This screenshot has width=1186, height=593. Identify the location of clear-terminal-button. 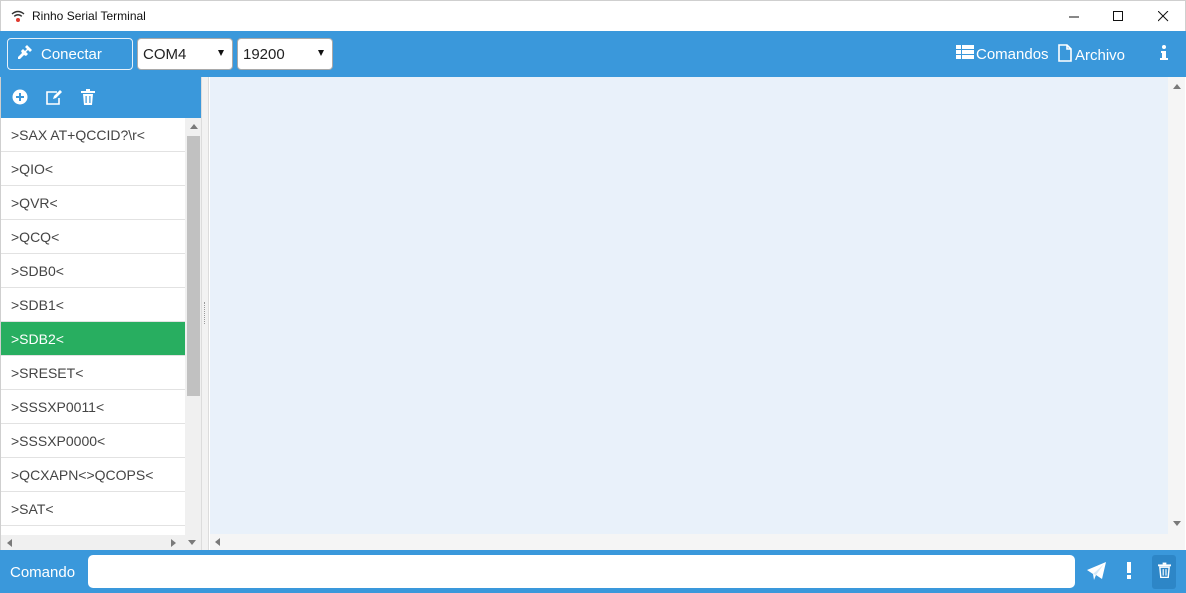
(1164, 572).